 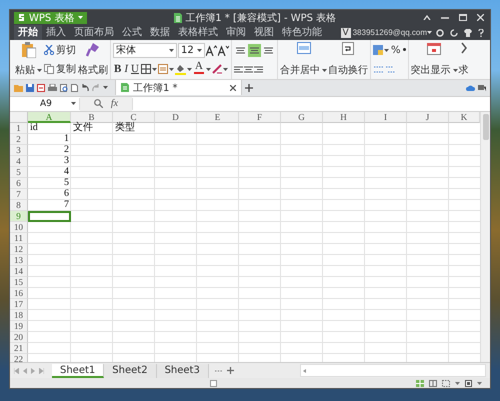 What do you see at coordinates (19, 238) in the screenshot?
I see `row-header: 11` at bounding box center [19, 238].